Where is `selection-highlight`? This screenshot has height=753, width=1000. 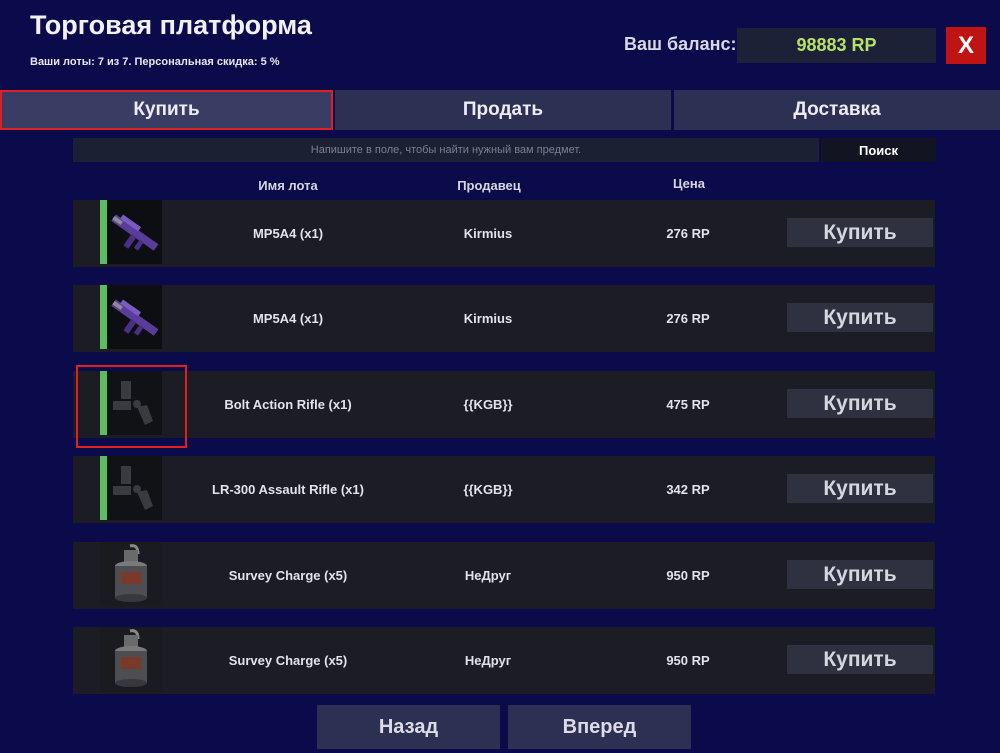 selection-highlight is located at coordinates (131, 406).